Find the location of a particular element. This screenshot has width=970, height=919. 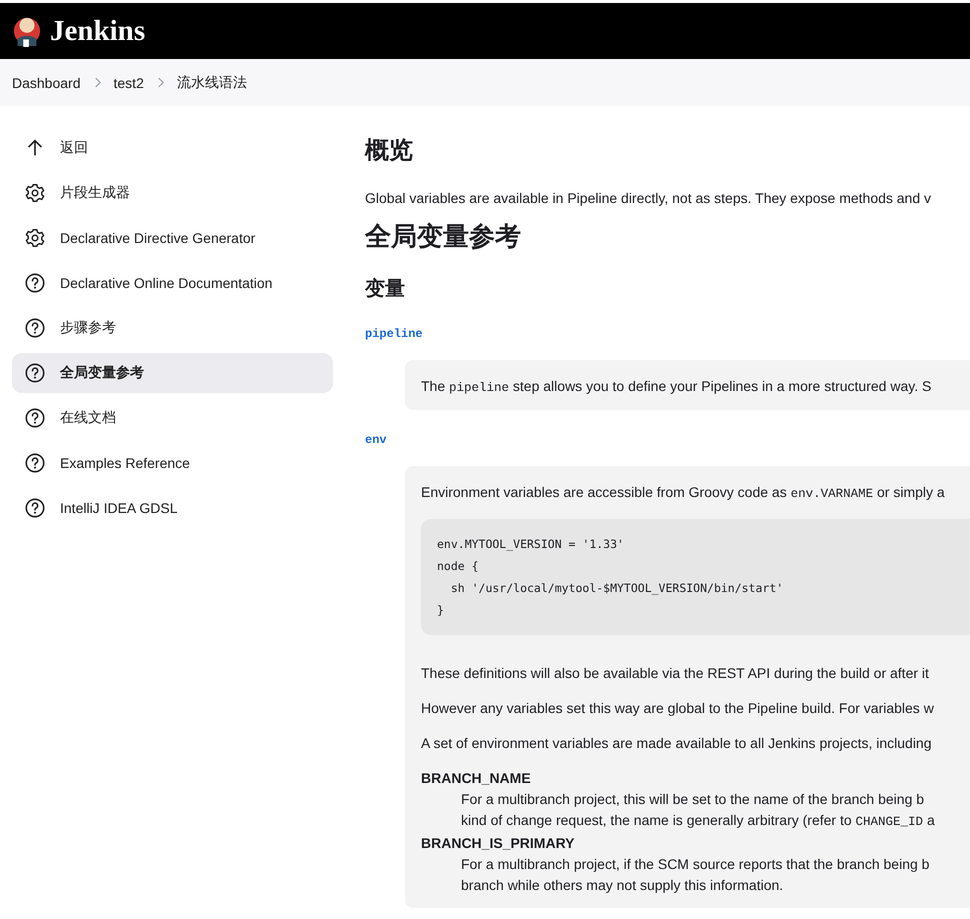

definition-text: For a multibranch project, this will be set to the name of the branch being b kind of change request, the name is generally arbitrary (refer to CHANGE_ID a is located at coordinates (698, 810).